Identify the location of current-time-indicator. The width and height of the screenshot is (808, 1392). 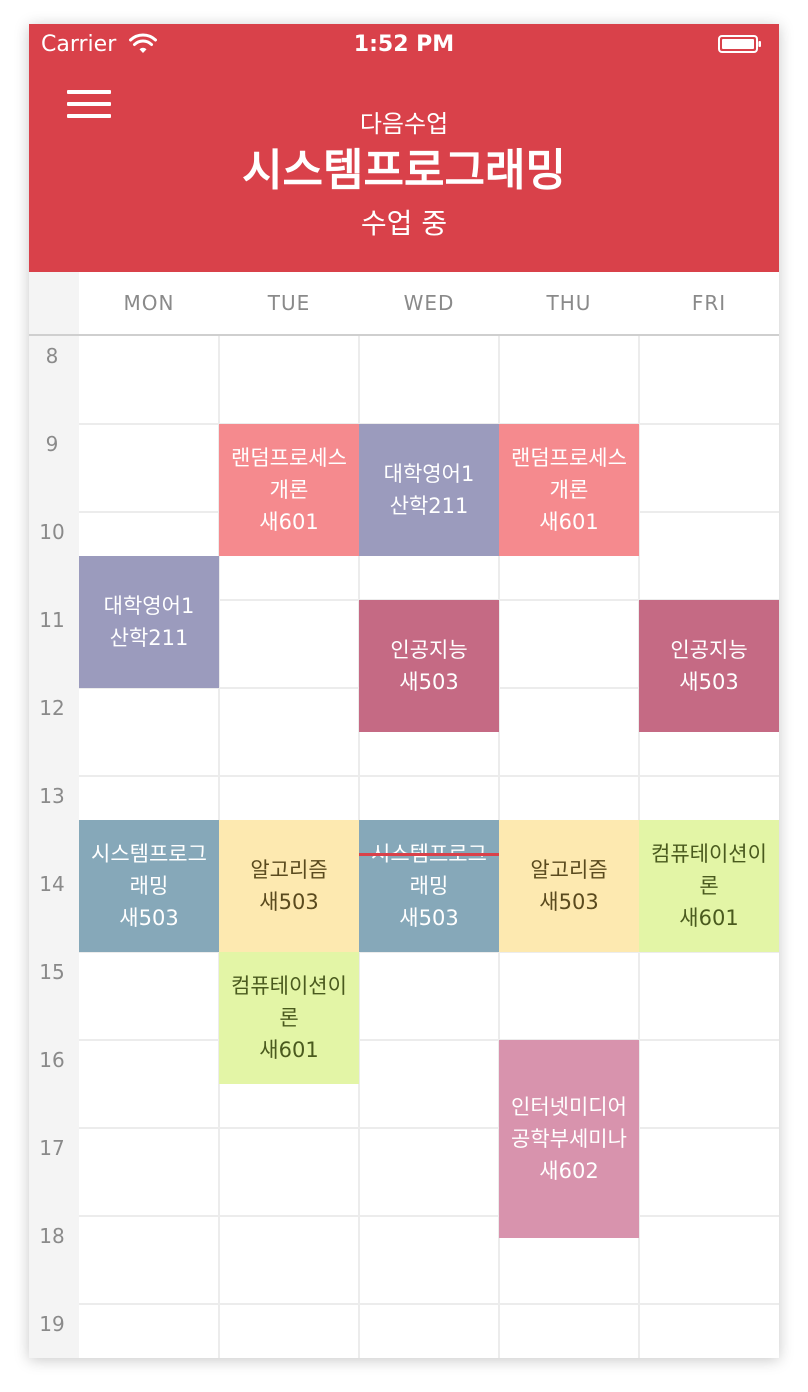
(429, 854).